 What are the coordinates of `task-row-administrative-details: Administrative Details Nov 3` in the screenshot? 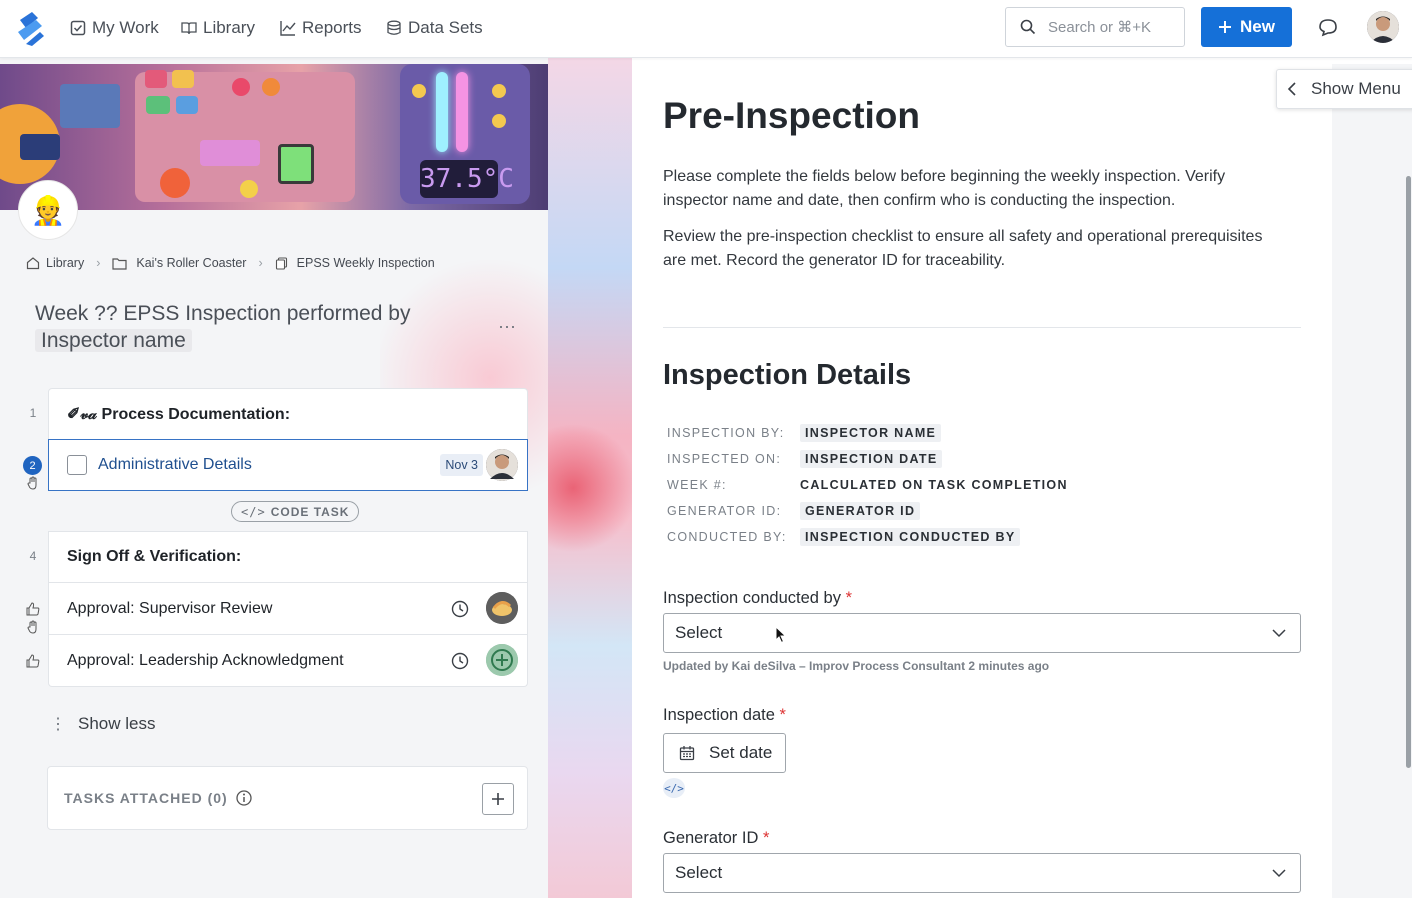 It's located at (288, 465).